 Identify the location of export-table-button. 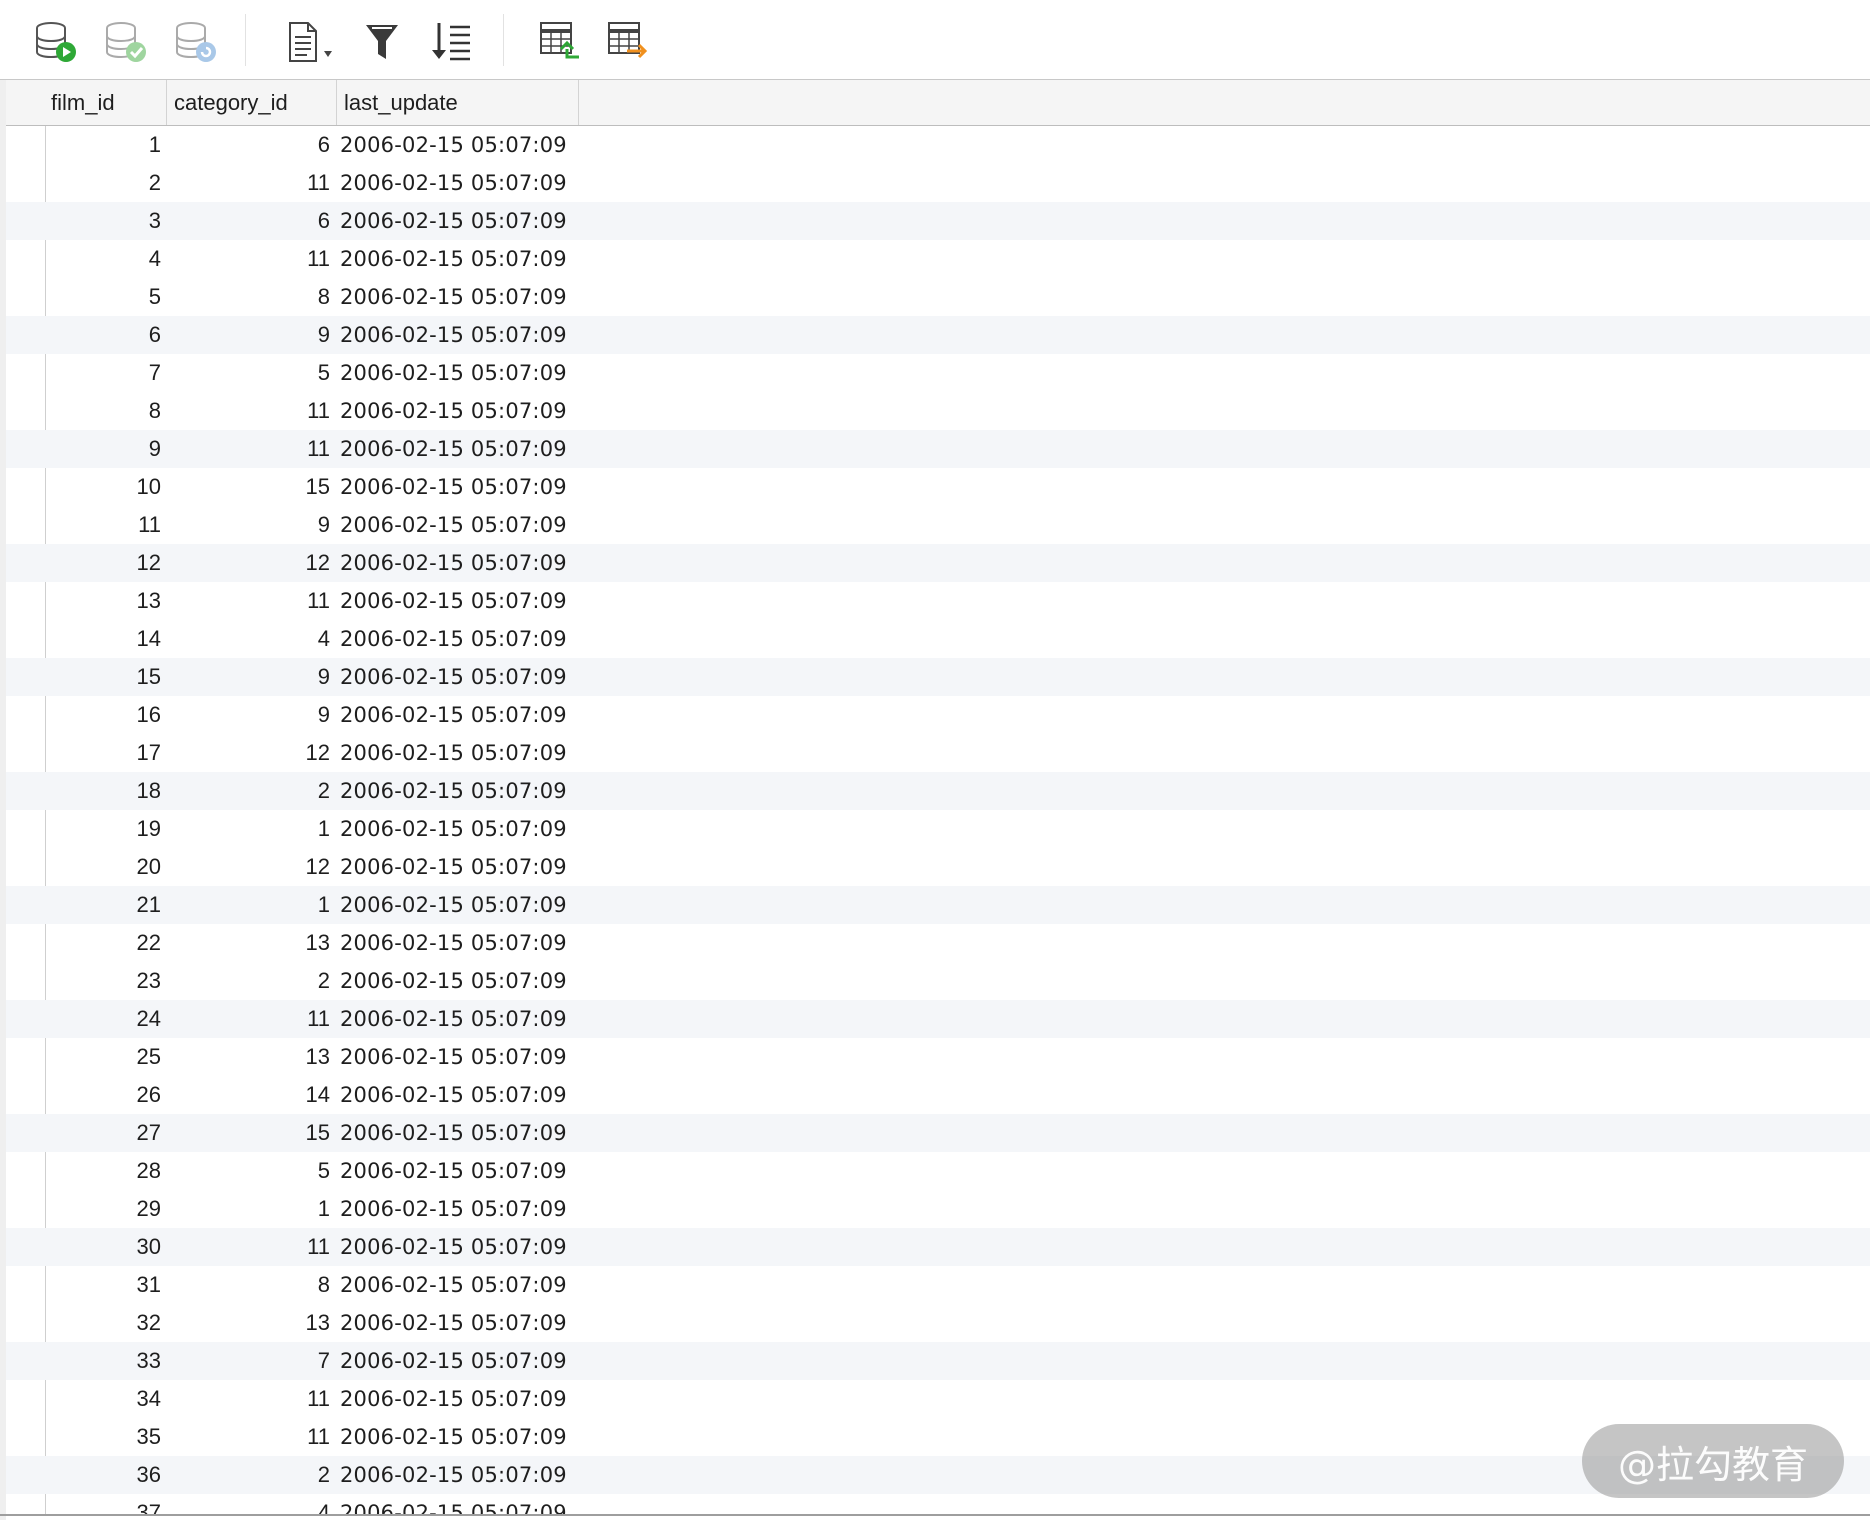
(628, 42).